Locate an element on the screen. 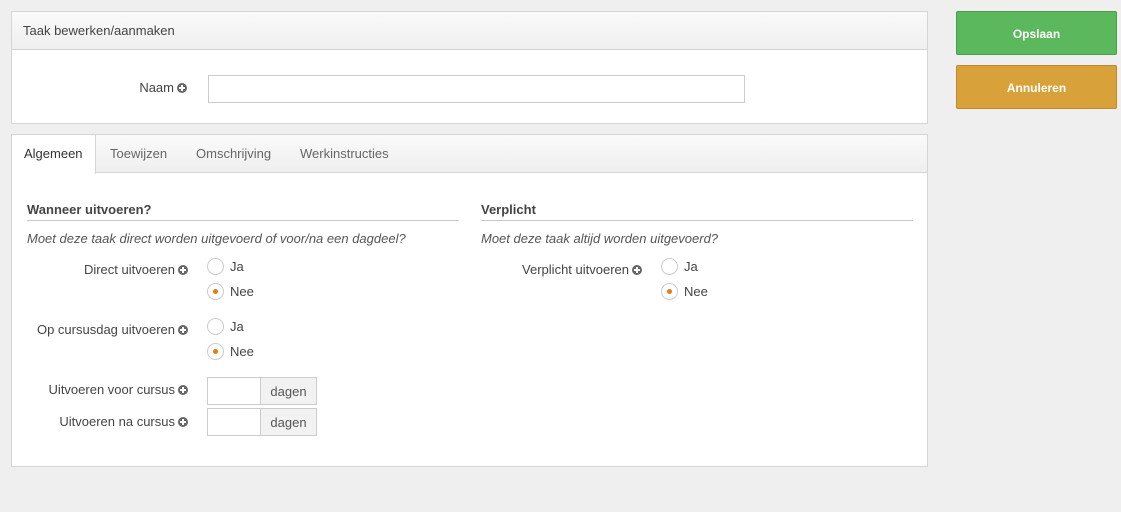 Image resolution: width=1121 pixels, height=512 pixels. verplicht-nee-option: Nee is located at coordinates (684, 291).